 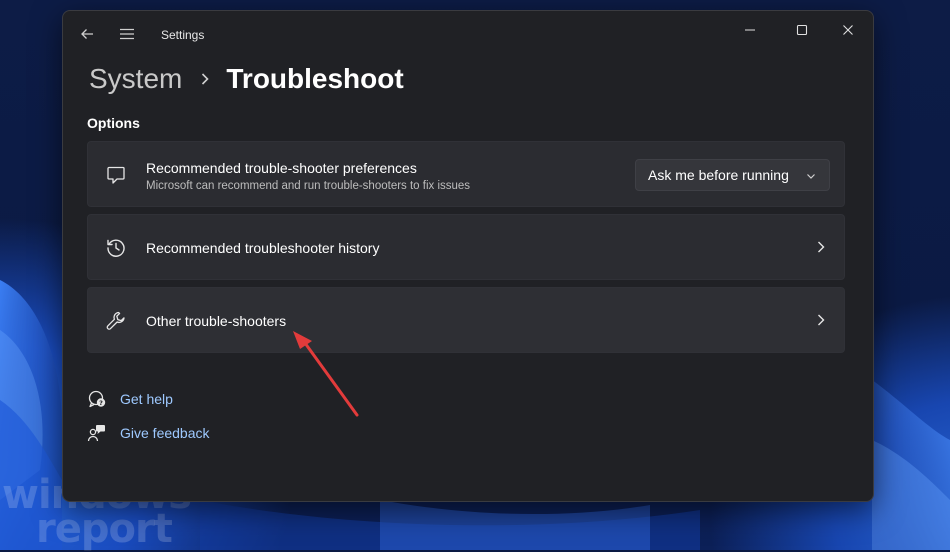 What do you see at coordinates (183, 35) in the screenshot?
I see `app-title: Settings` at bounding box center [183, 35].